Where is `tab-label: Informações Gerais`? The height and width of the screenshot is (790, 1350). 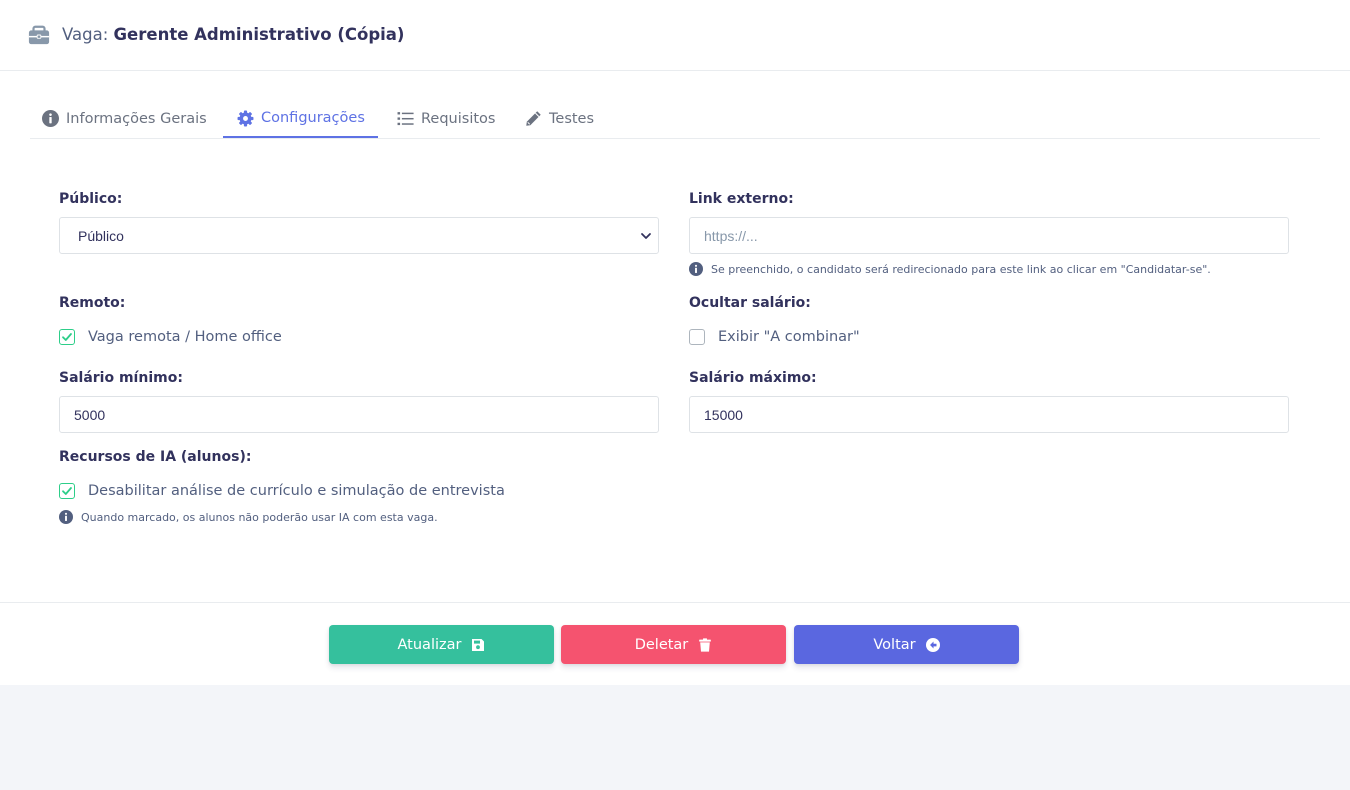
tab-label: Informações Gerais is located at coordinates (136, 118).